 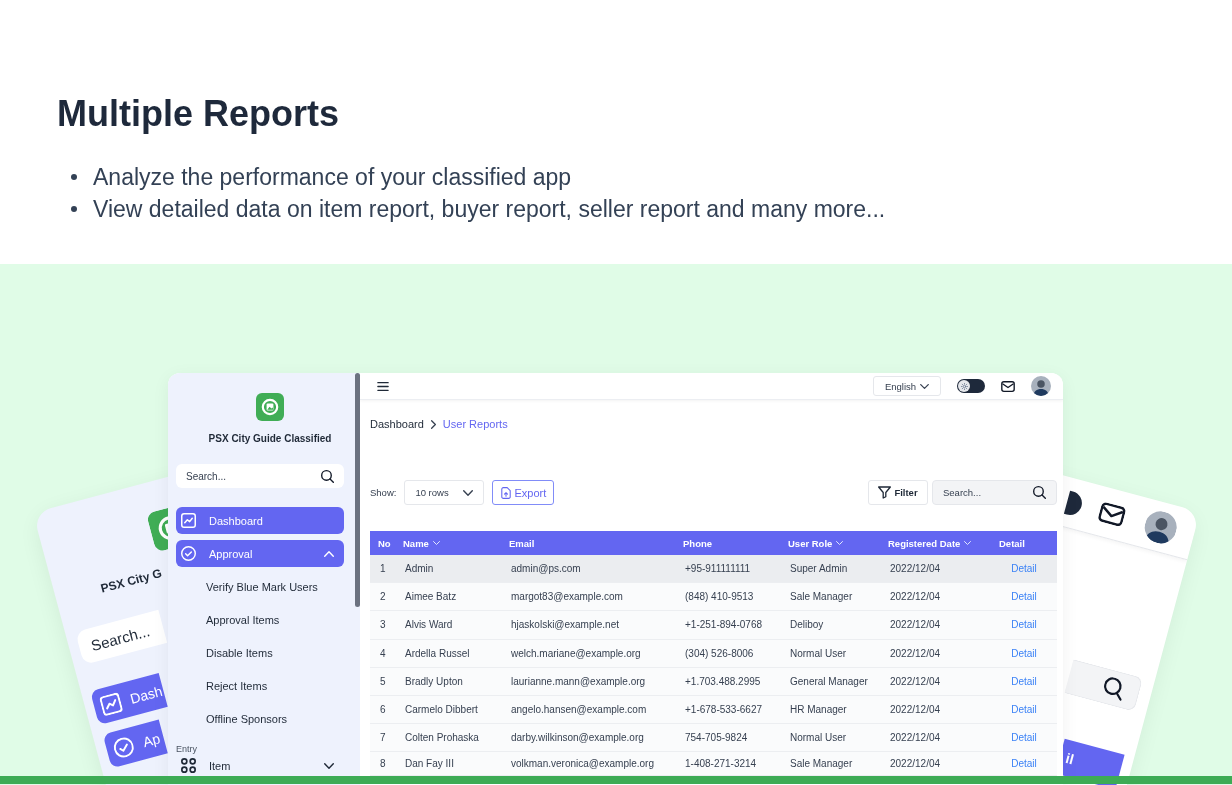 What do you see at coordinates (829, 681) in the screenshot?
I see `table-cell-text: General Manager` at bounding box center [829, 681].